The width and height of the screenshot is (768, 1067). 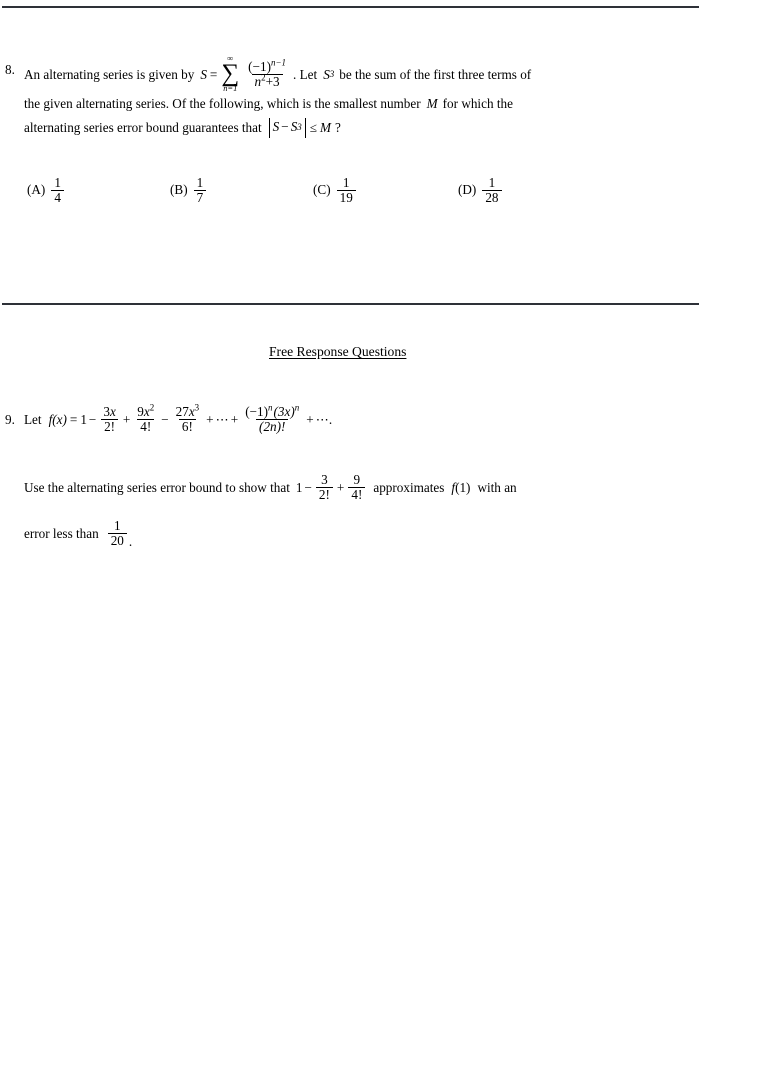 I want to click on q8-S3-base: S, so click(x=326, y=74).